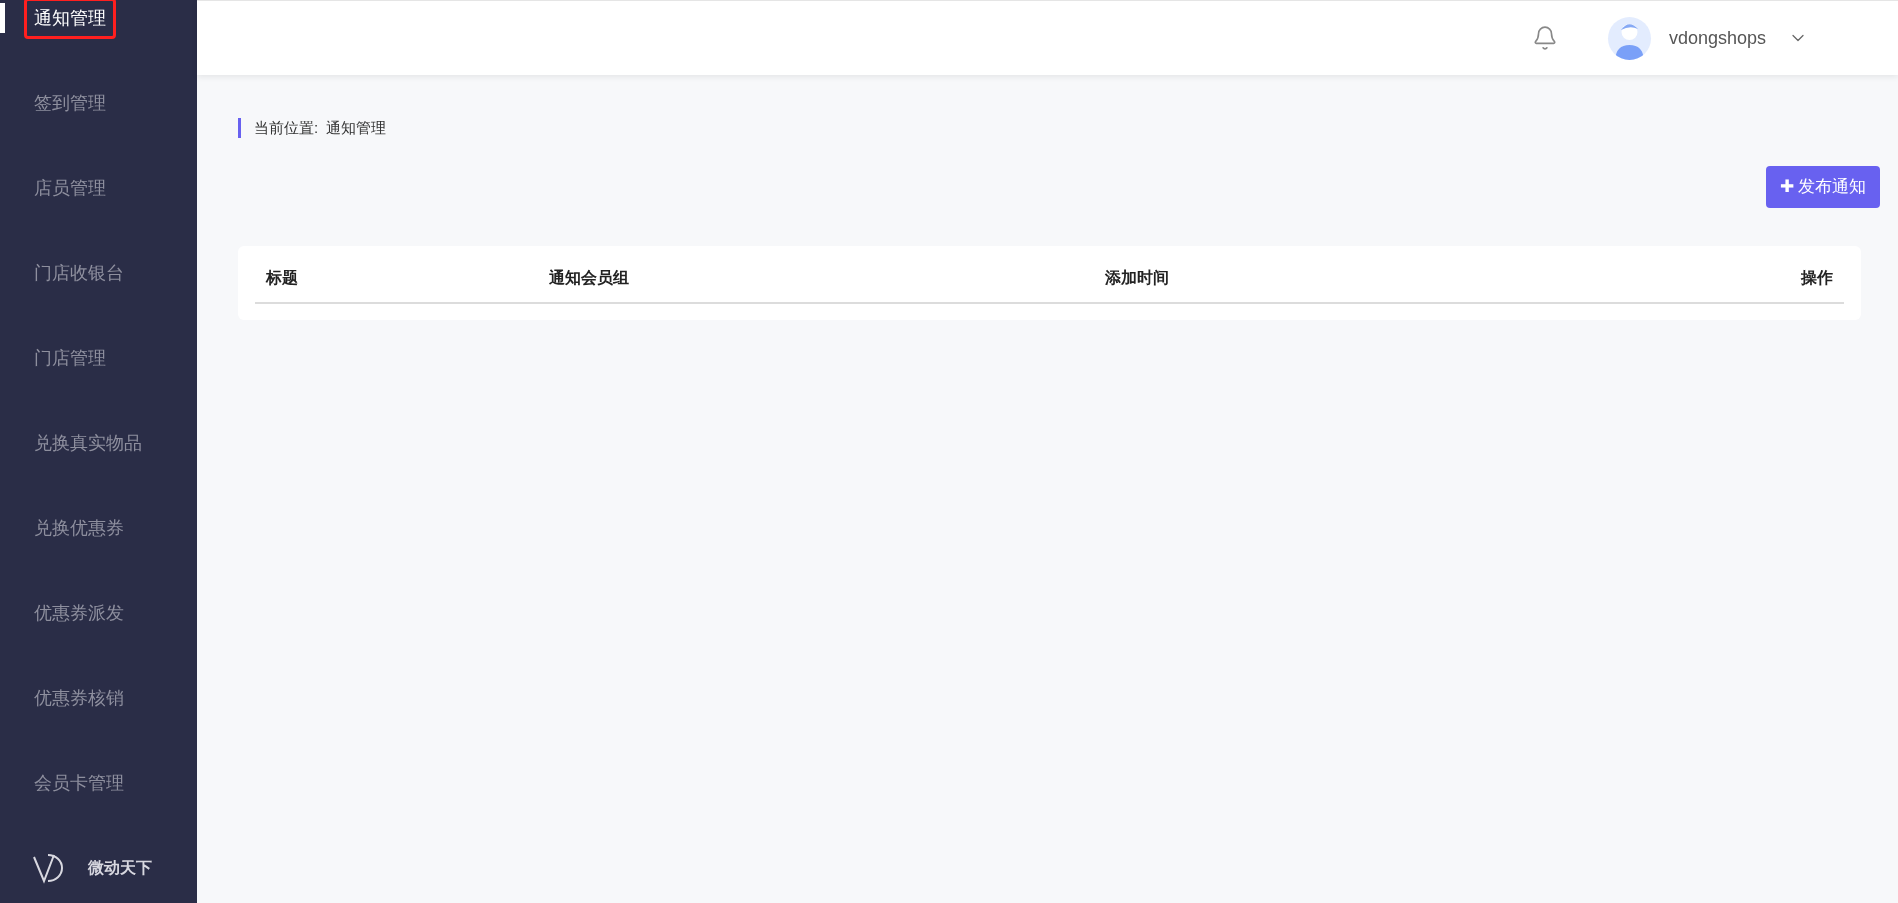 Image resolution: width=1898 pixels, height=903 pixels. Describe the element at coordinates (1823, 186) in the screenshot. I see `publish-button: ✚ 发布通知` at that location.